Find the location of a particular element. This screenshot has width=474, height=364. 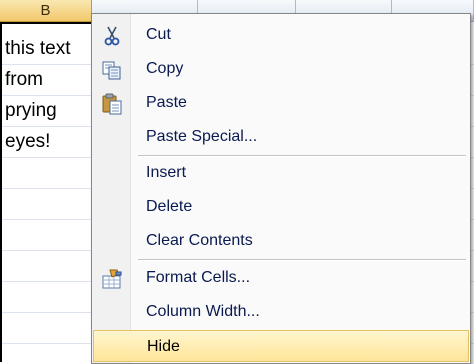

menu-item-hide: Hide is located at coordinates (281, 346).